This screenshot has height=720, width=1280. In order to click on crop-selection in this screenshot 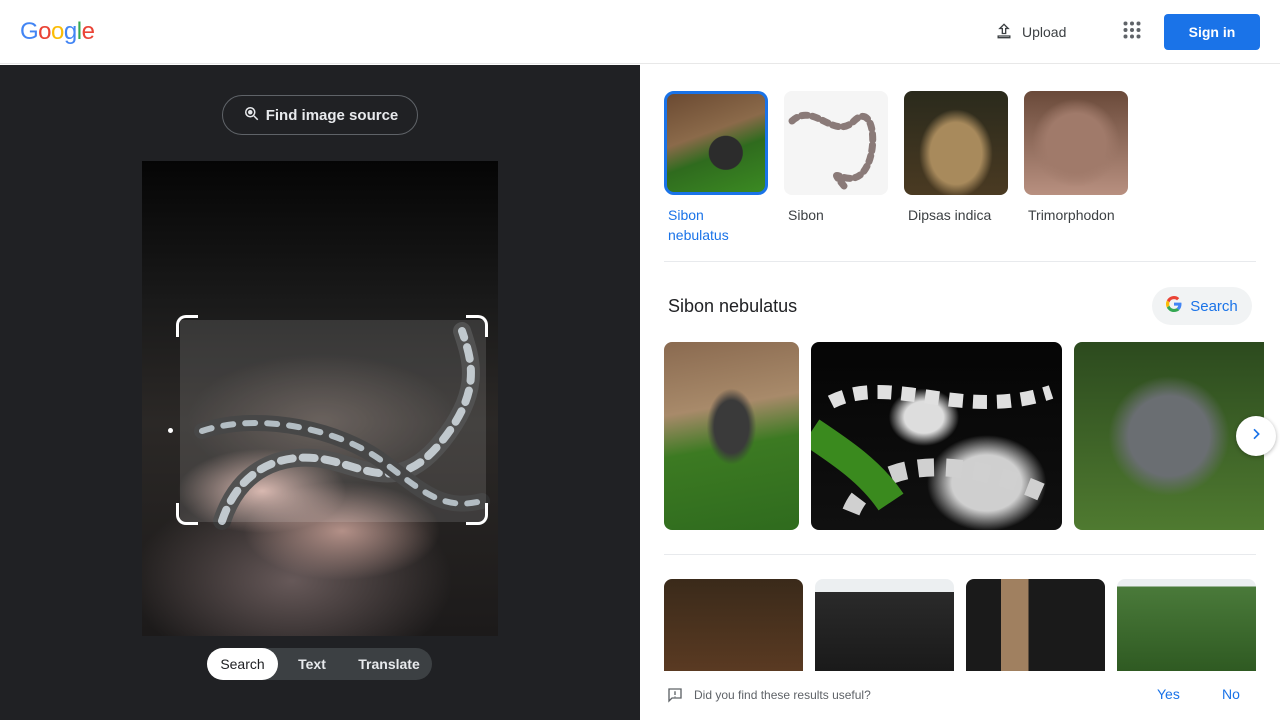, I will do `click(333, 421)`.